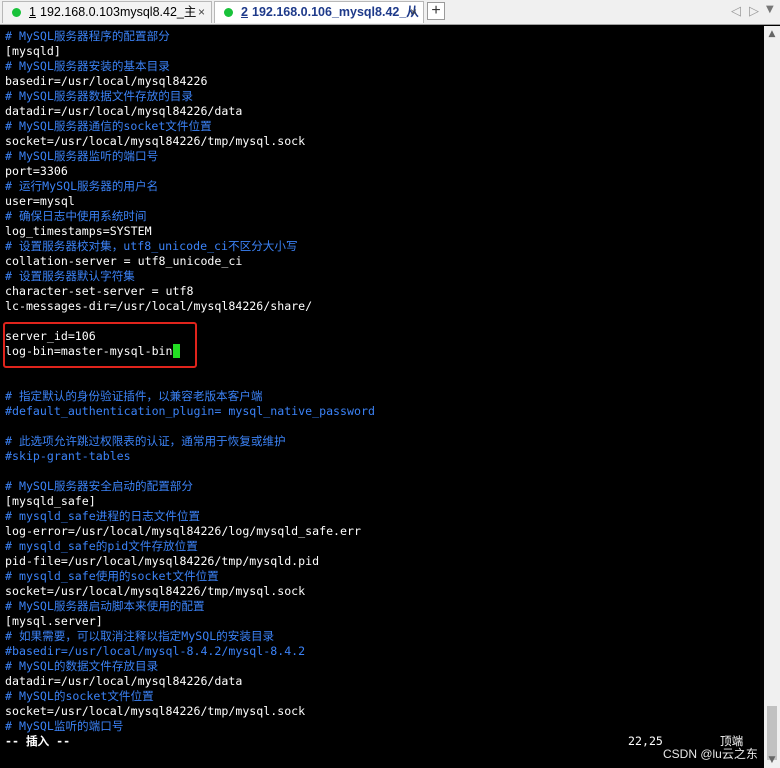 This screenshot has height=768, width=780. What do you see at coordinates (82, 186) in the screenshot?
I see `line-text: # 运行MySQL服务器的用户名` at bounding box center [82, 186].